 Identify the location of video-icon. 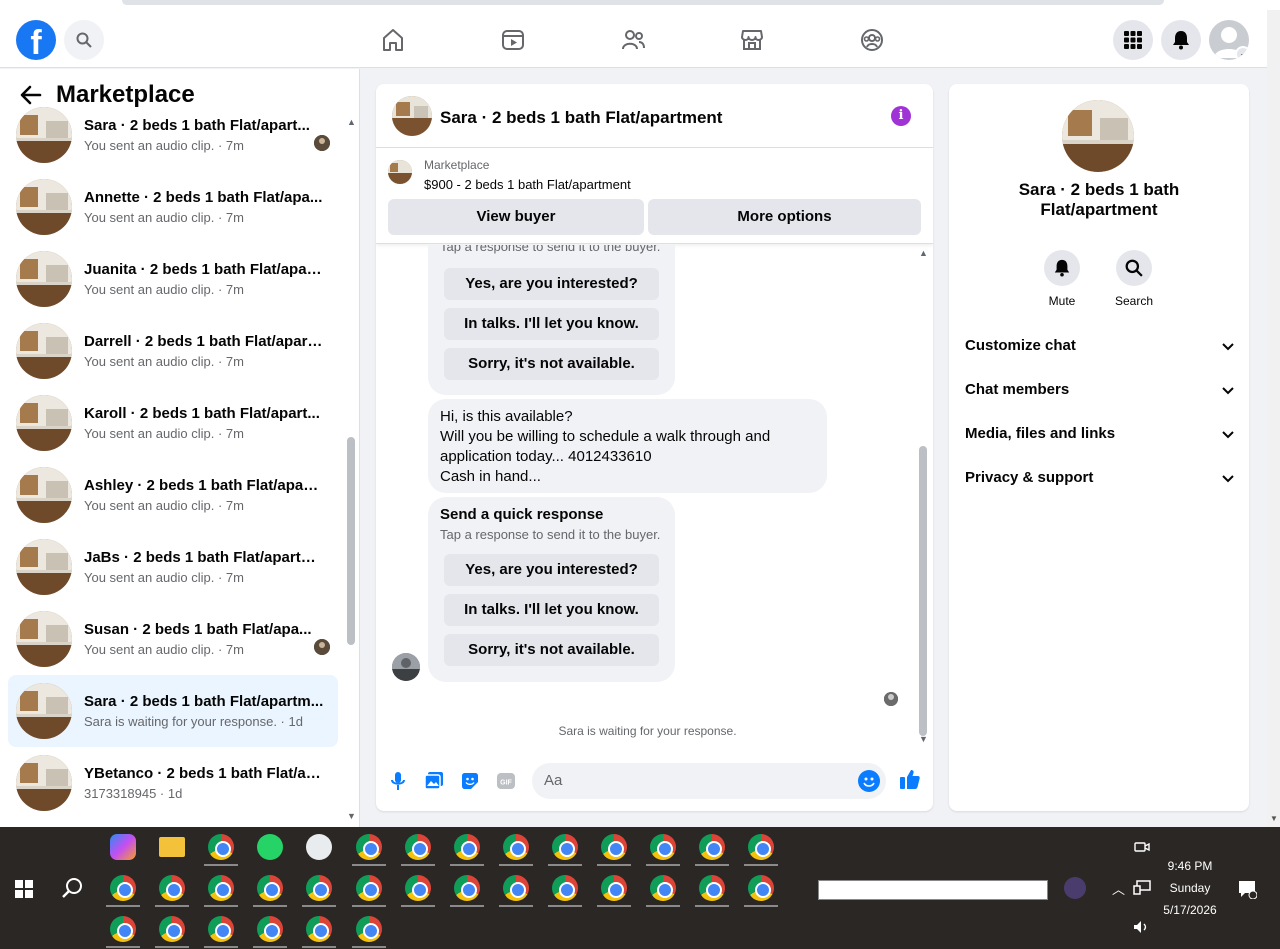
(513, 40).